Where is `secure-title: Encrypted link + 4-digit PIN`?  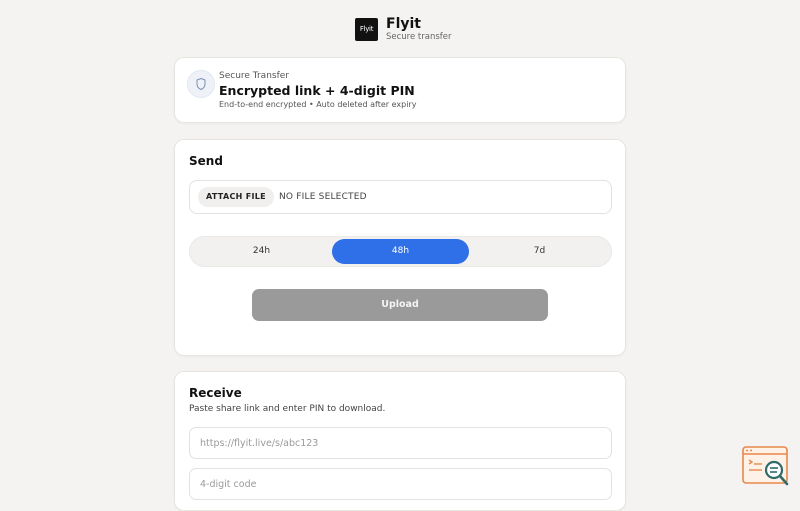 secure-title: Encrypted link + 4-digit PIN is located at coordinates (317, 90).